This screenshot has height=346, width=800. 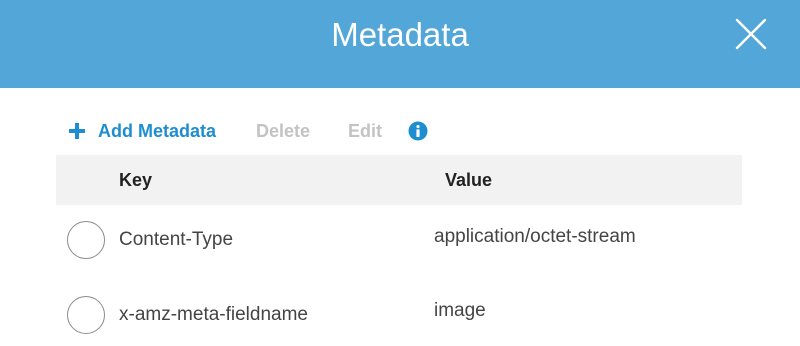 What do you see at coordinates (418, 131) in the screenshot?
I see `info-icon` at bounding box center [418, 131].